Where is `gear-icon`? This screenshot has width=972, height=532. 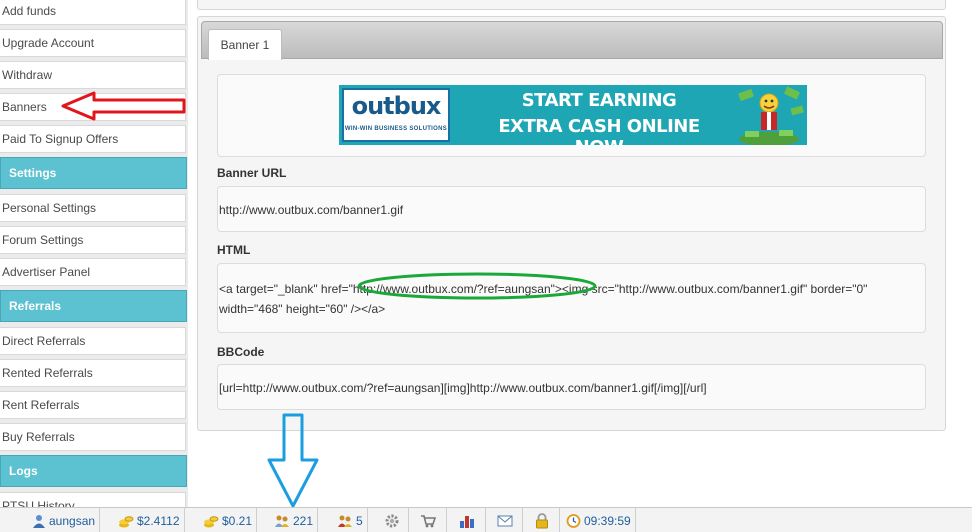 gear-icon is located at coordinates (392, 520).